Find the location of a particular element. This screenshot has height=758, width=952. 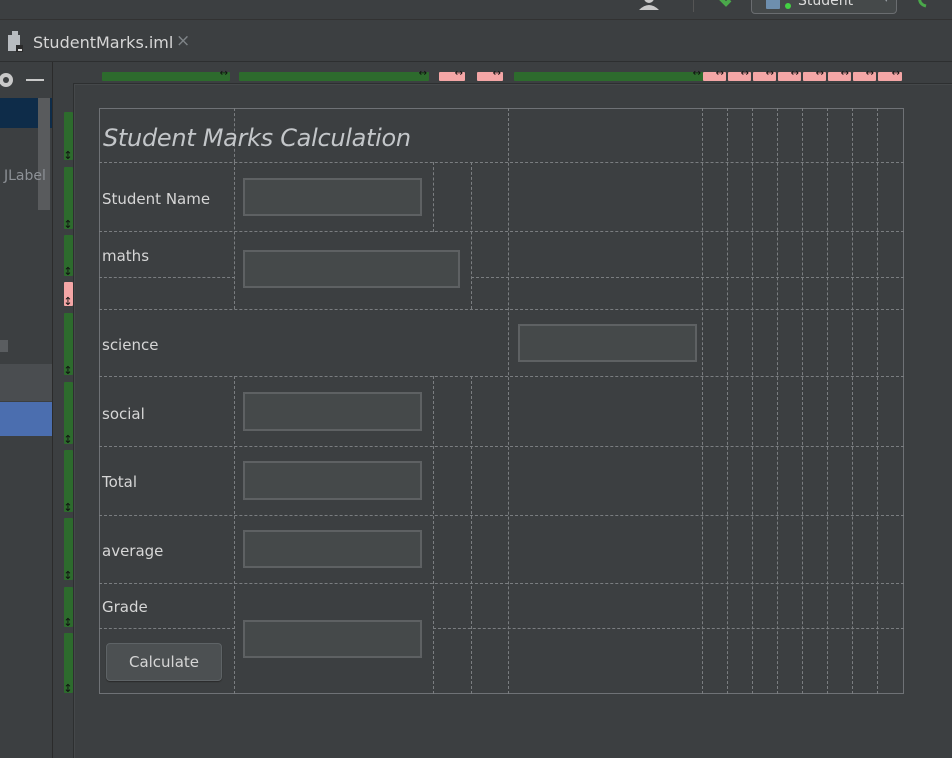

social-field is located at coordinates (332, 411).